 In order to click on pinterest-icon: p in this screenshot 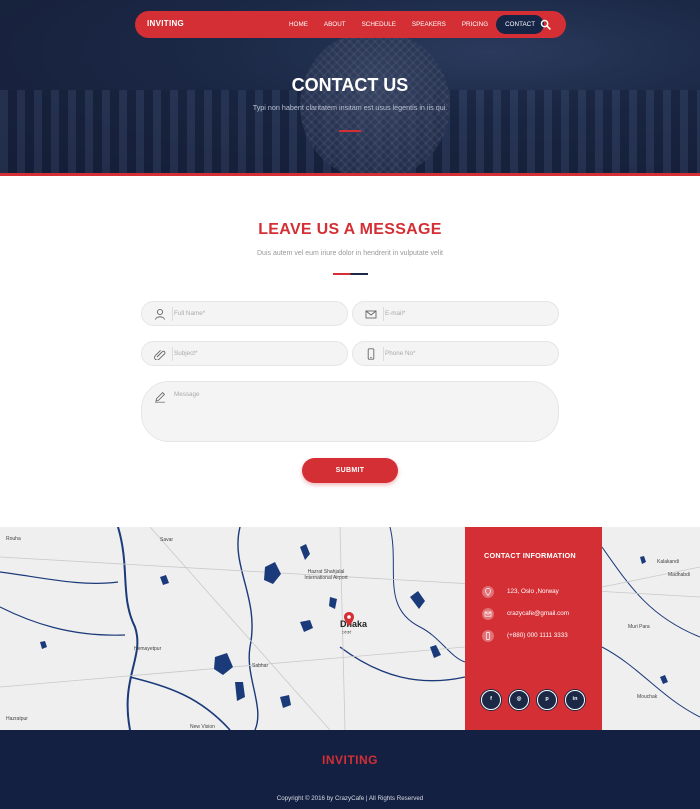, I will do `click(547, 700)`.